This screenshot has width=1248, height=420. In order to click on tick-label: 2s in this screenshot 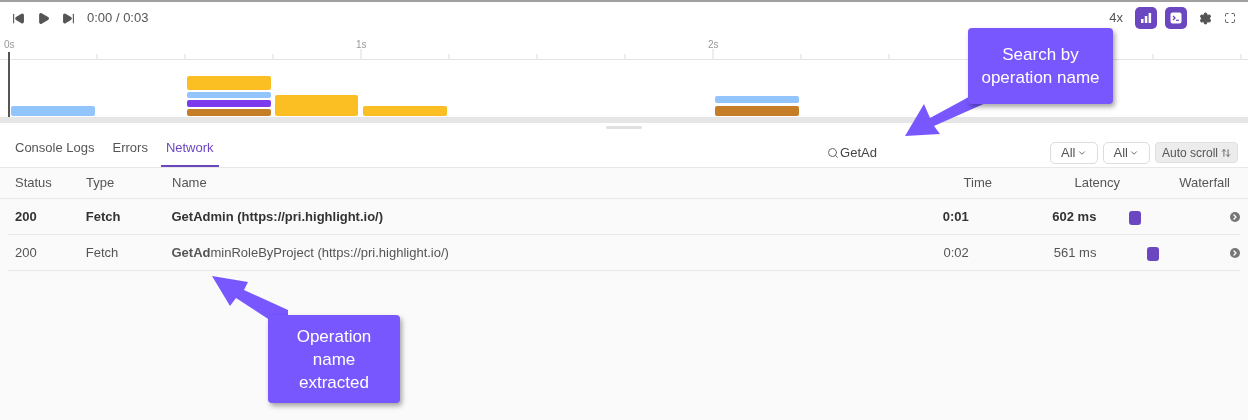, I will do `click(713, 45)`.